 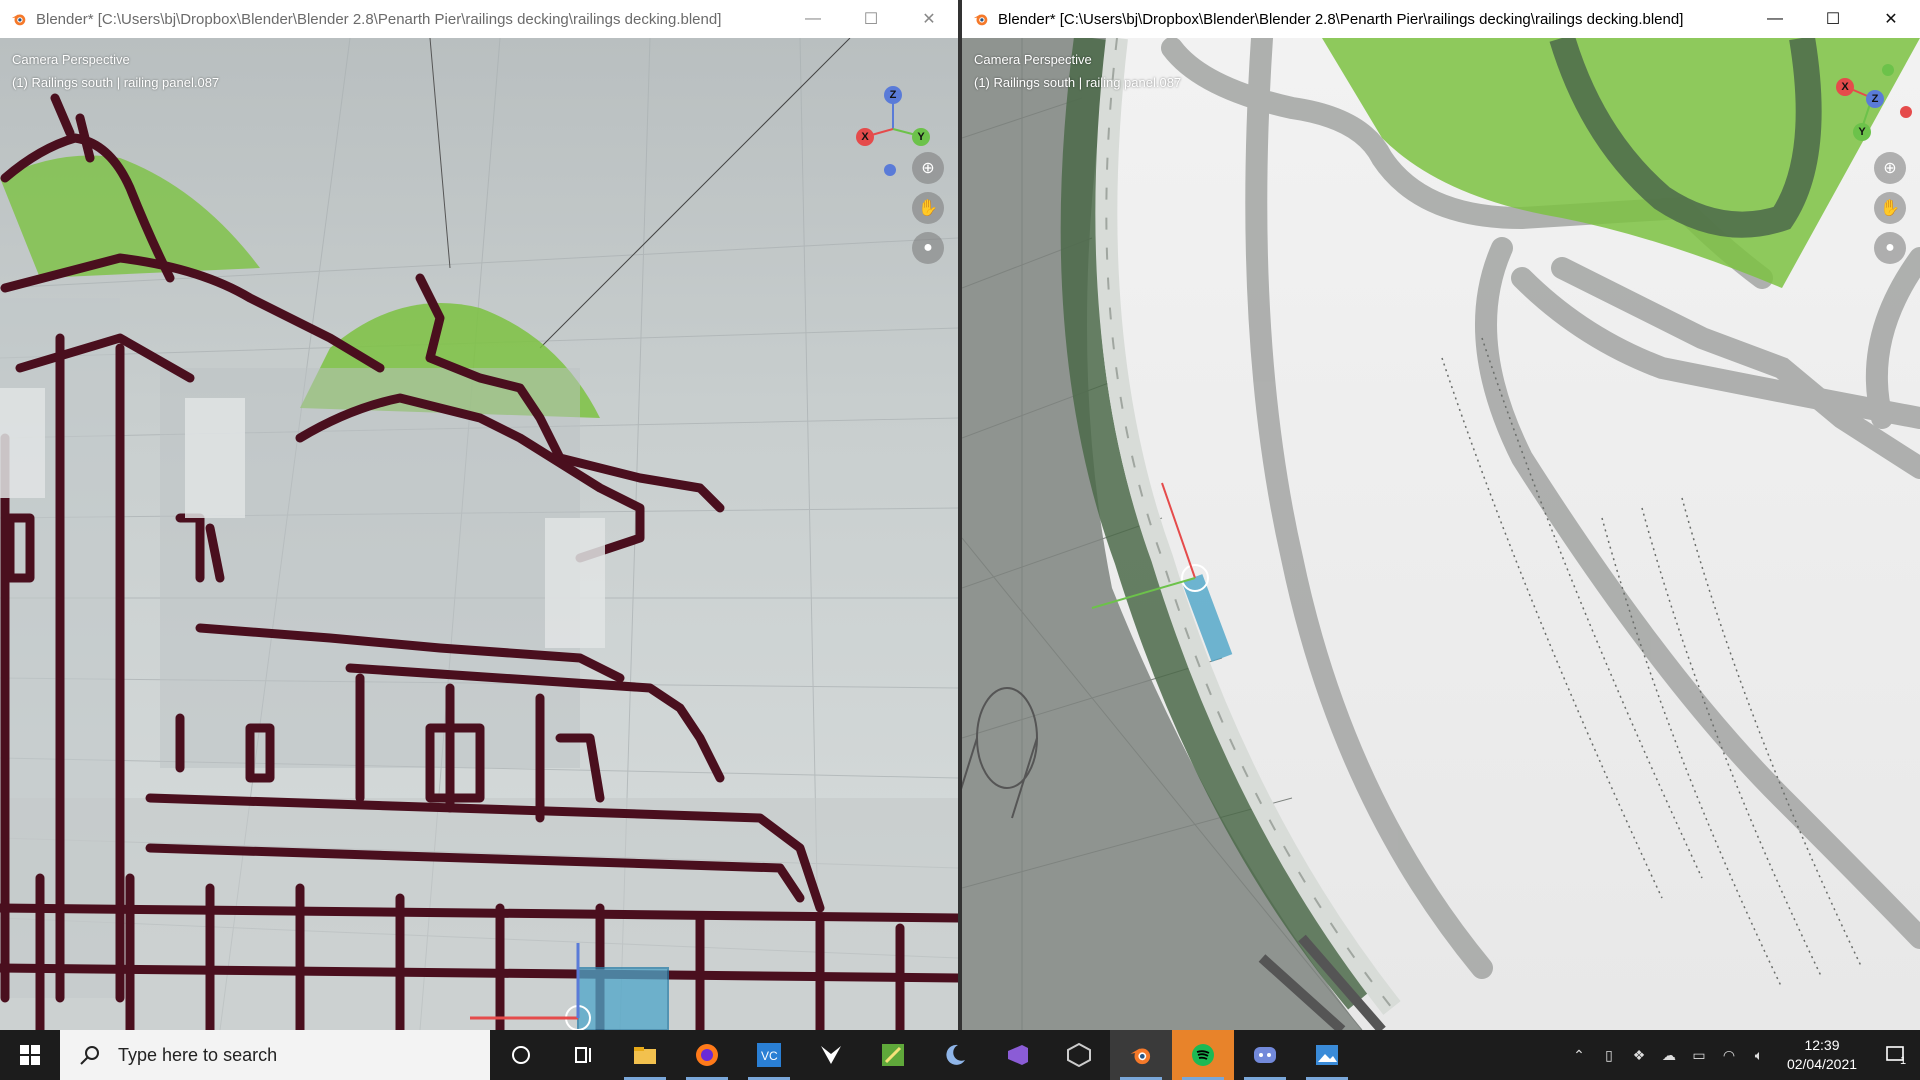 What do you see at coordinates (1906, 112) in the screenshot?
I see `gizmo-neg-x-axis` at bounding box center [1906, 112].